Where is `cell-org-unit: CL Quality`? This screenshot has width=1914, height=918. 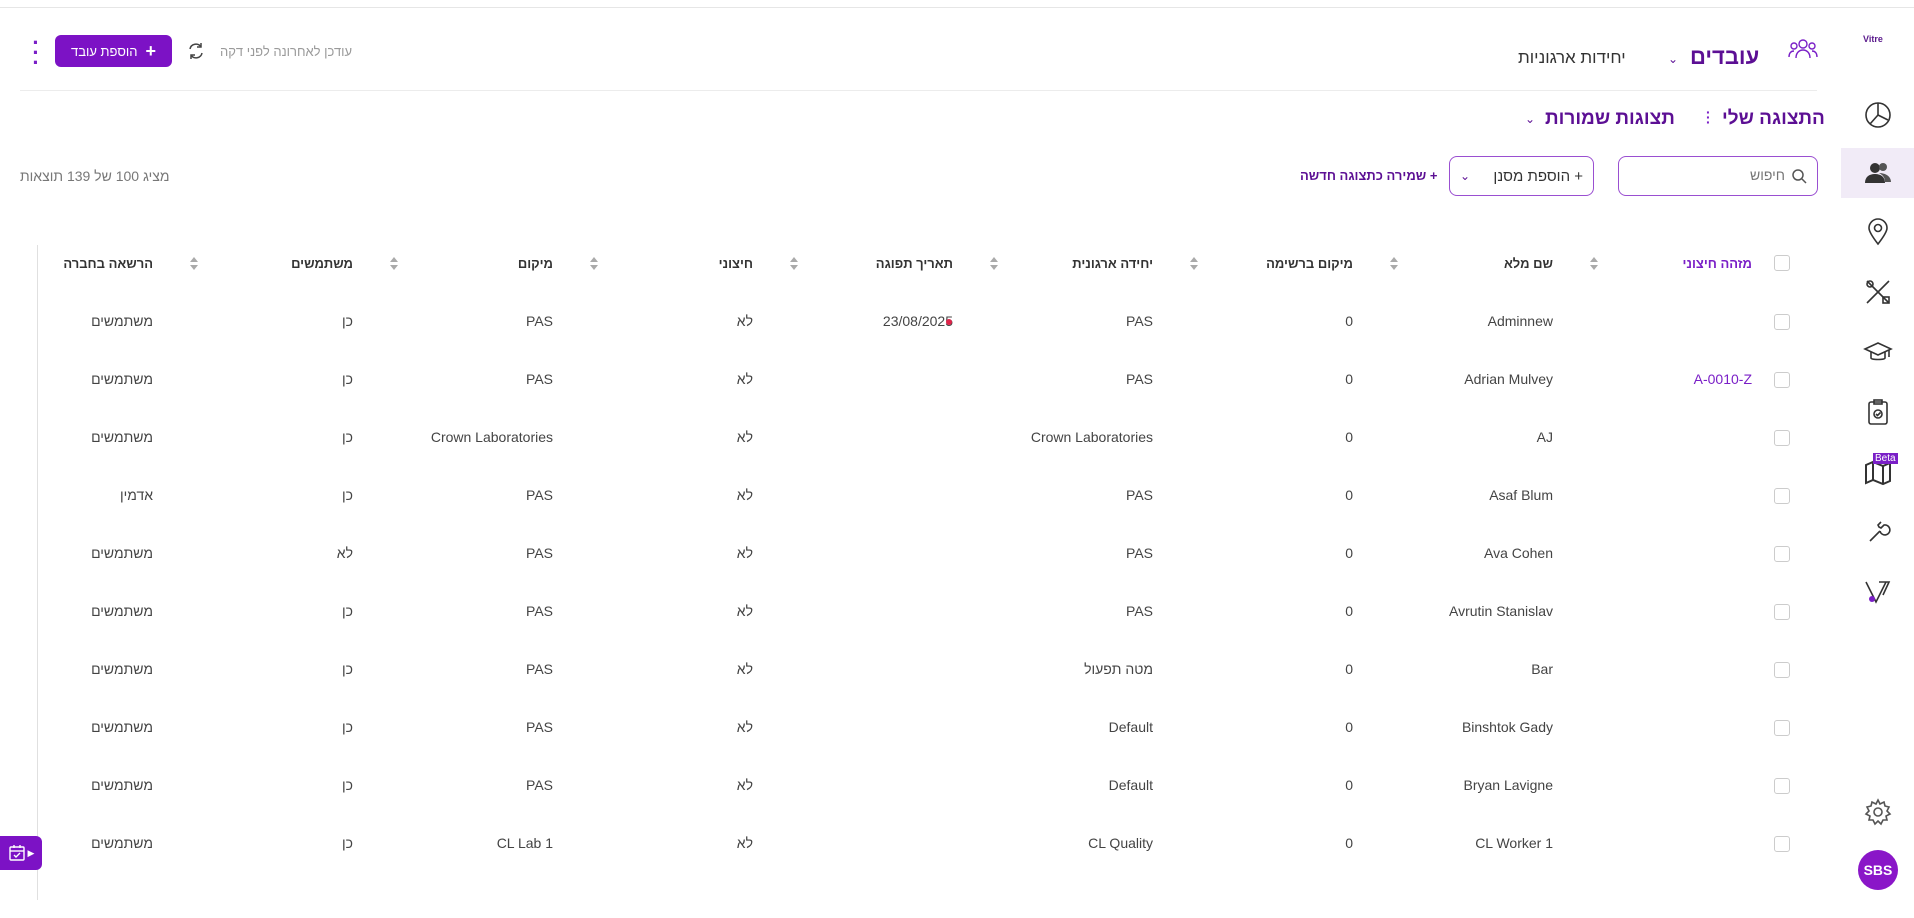 cell-org-unit: CL Quality is located at coordinates (1120, 843).